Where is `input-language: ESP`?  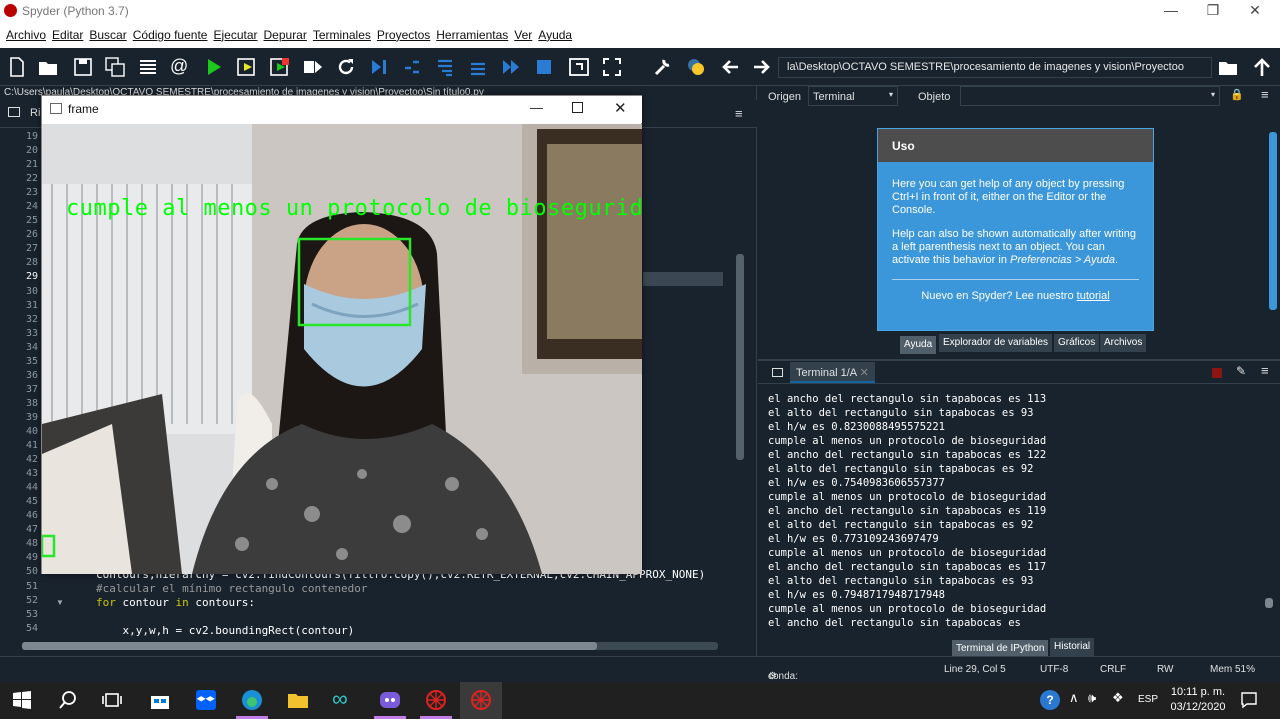
input-language: ESP is located at coordinates (1148, 699).